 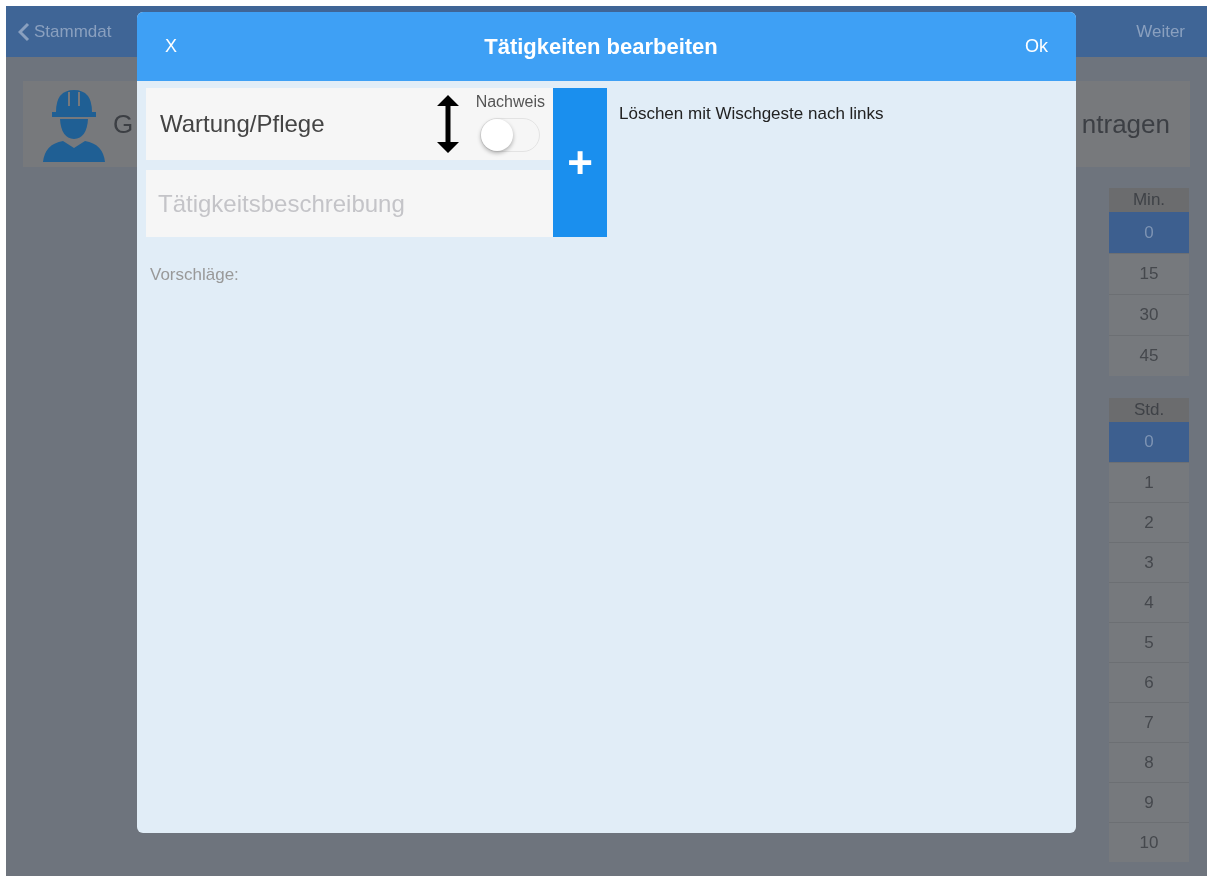 What do you see at coordinates (510, 135) in the screenshot?
I see `proof-toggle` at bounding box center [510, 135].